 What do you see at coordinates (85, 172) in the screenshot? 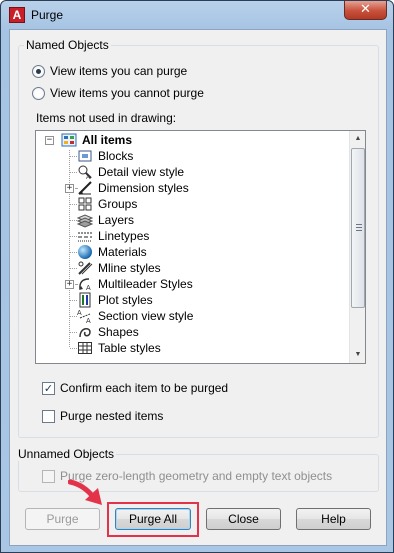
I see `detail-view-style-icon: A` at bounding box center [85, 172].